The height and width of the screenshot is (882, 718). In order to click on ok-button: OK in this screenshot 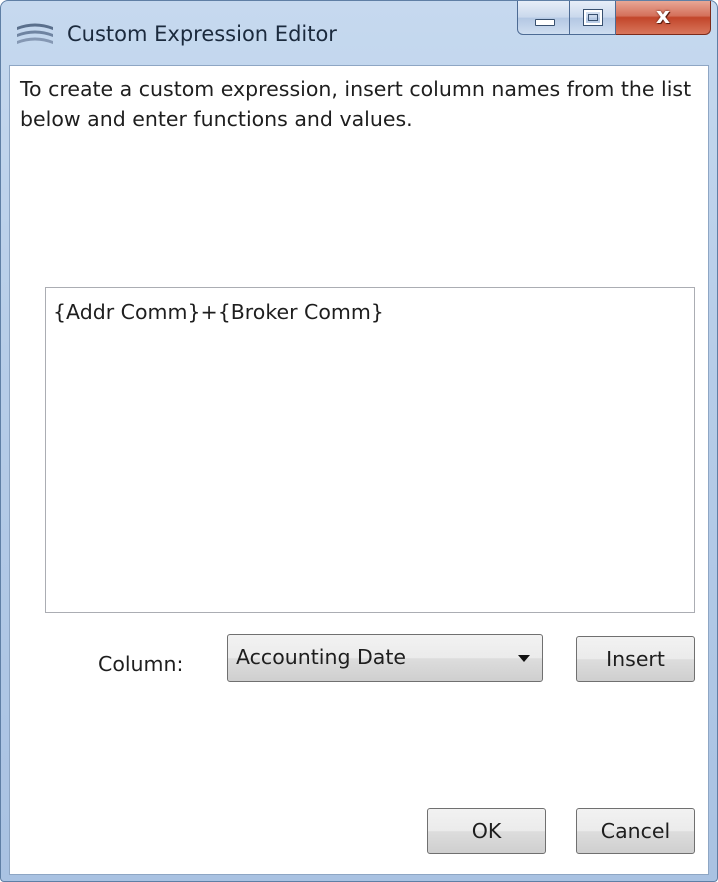, I will do `click(486, 831)`.